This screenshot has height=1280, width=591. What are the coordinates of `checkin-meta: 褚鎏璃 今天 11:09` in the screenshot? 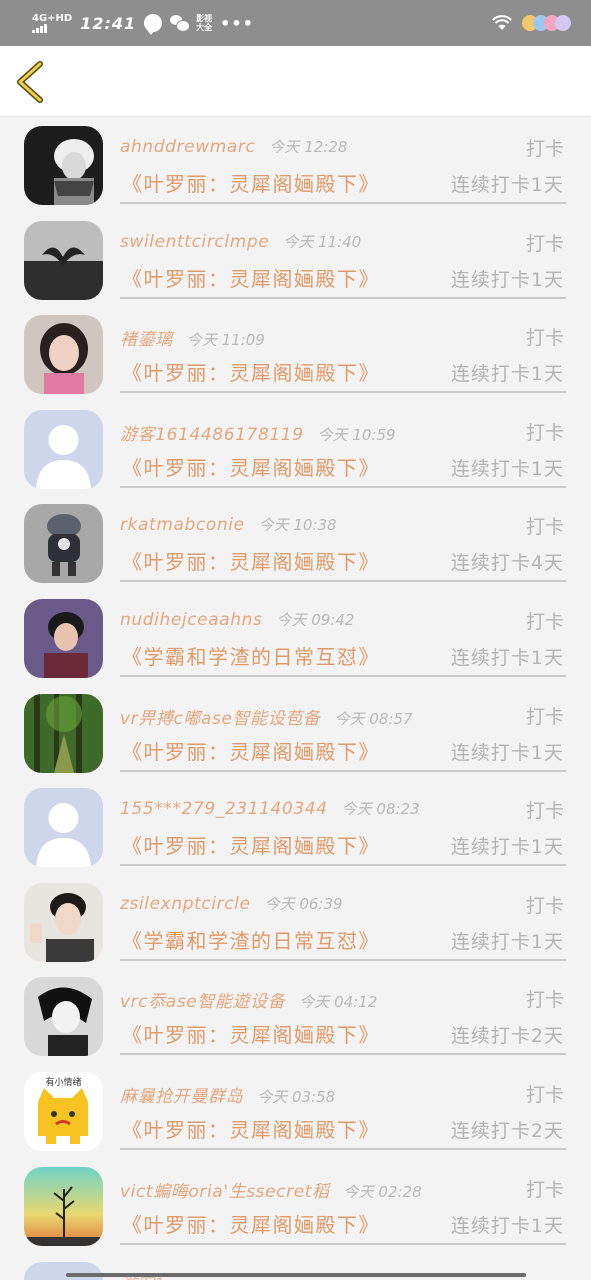 It's located at (192, 337).